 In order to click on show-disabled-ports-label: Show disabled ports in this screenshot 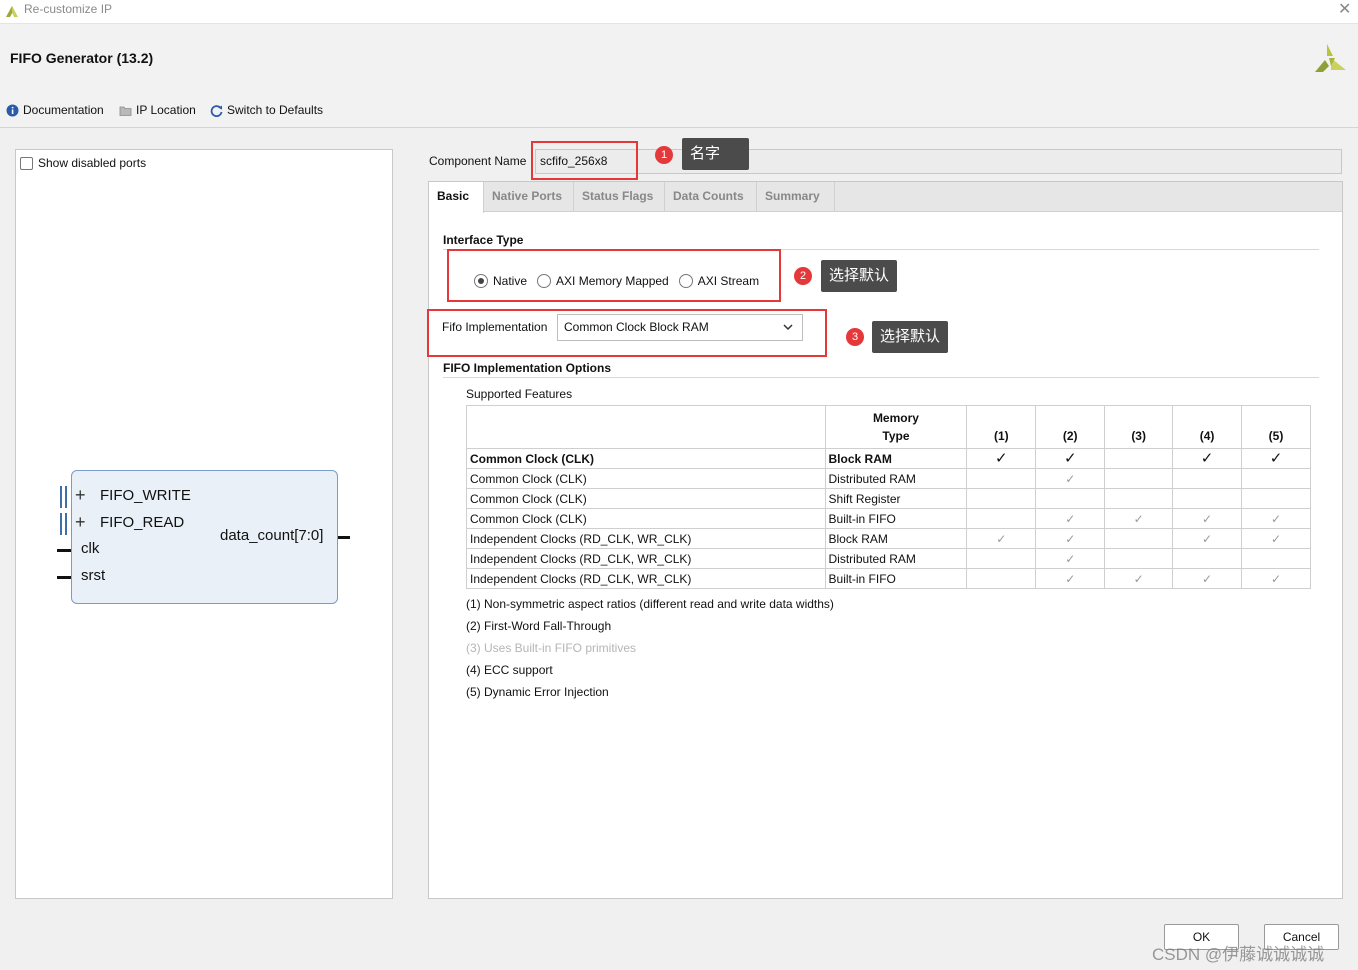, I will do `click(92, 163)`.